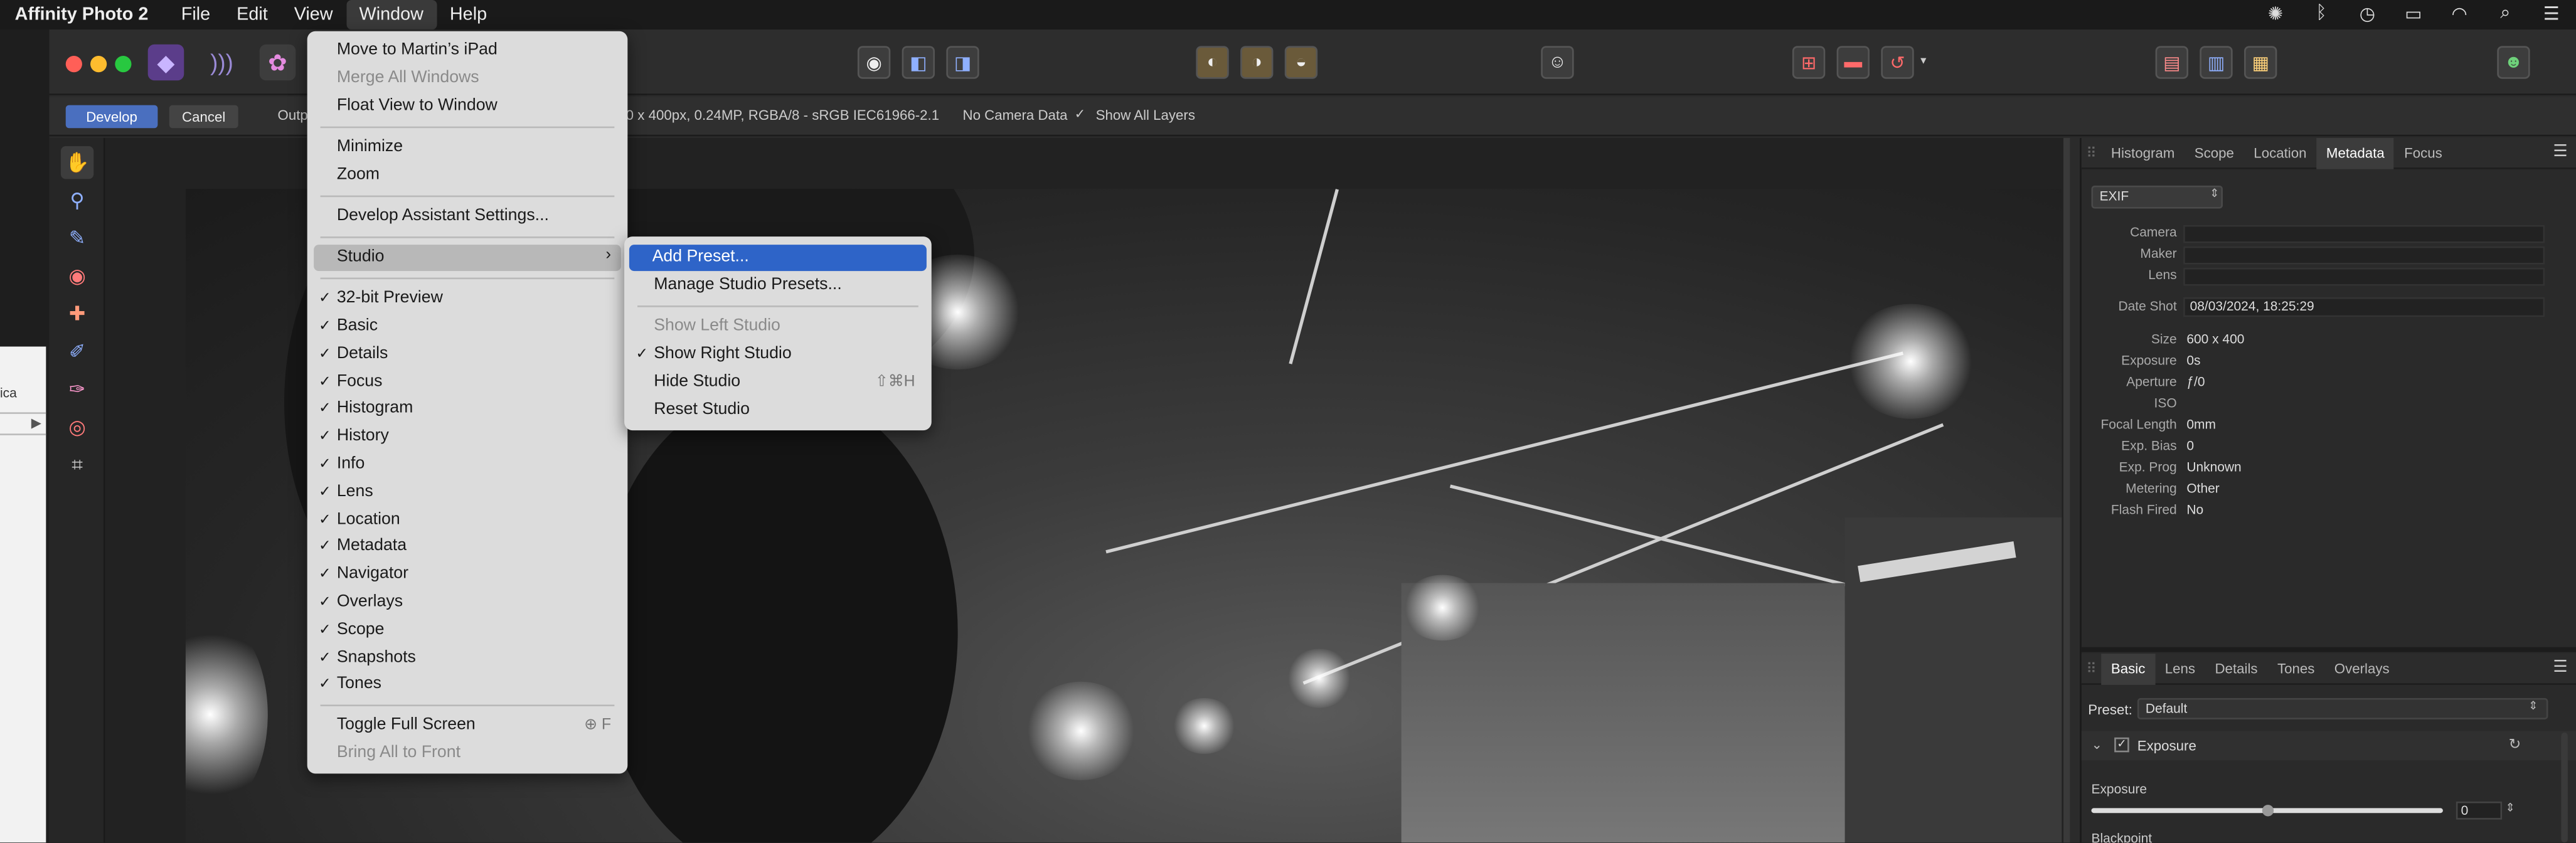 The height and width of the screenshot is (843, 2576). What do you see at coordinates (1898, 63) in the screenshot?
I see `undo-history-icon: ↺` at bounding box center [1898, 63].